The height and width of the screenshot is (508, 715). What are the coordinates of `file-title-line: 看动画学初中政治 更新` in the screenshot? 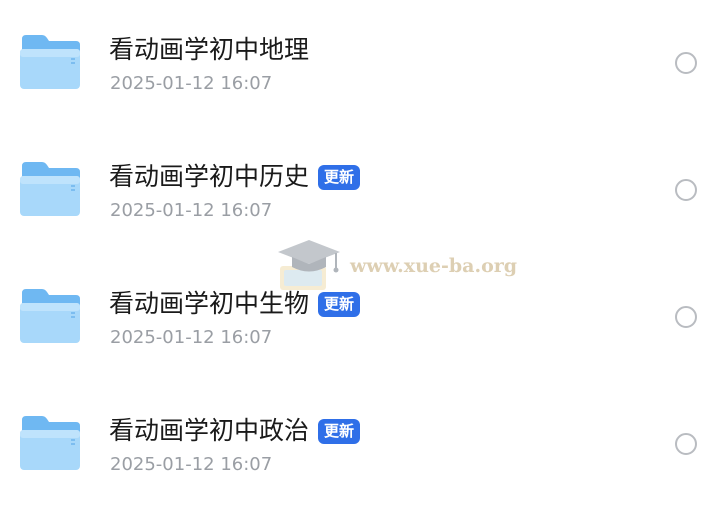 It's located at (235, 431).